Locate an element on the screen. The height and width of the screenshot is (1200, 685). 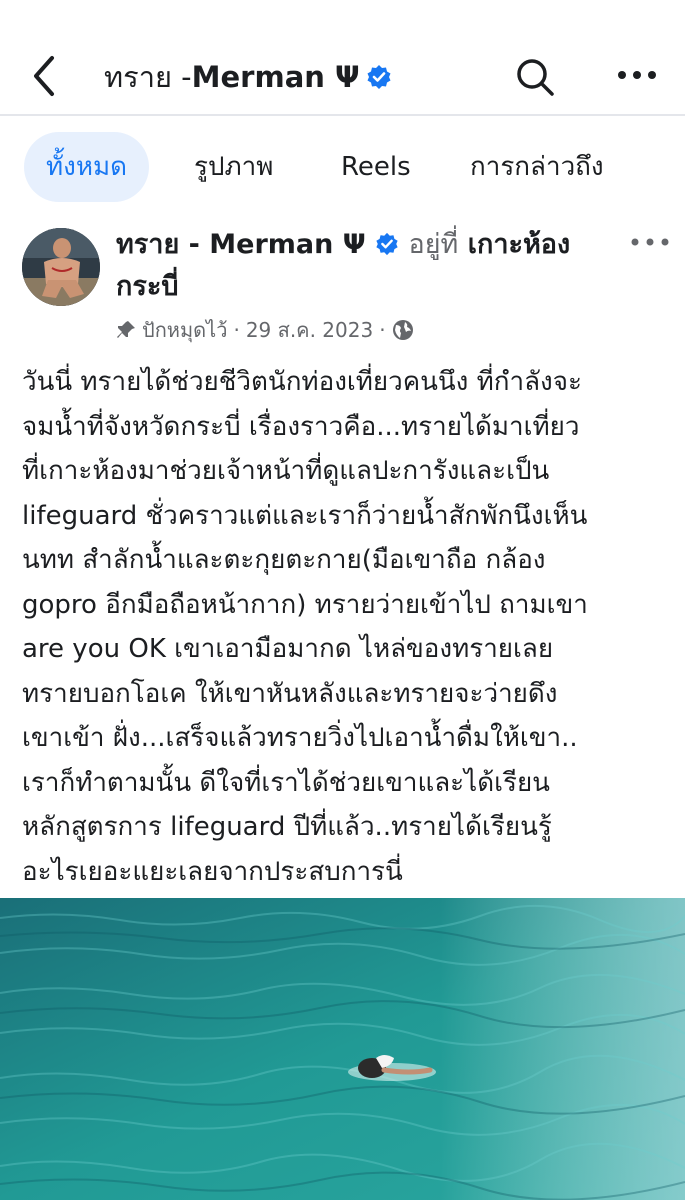
top-app-bar: ทราย - Merman Ψ is located at coordinates (342, 58).